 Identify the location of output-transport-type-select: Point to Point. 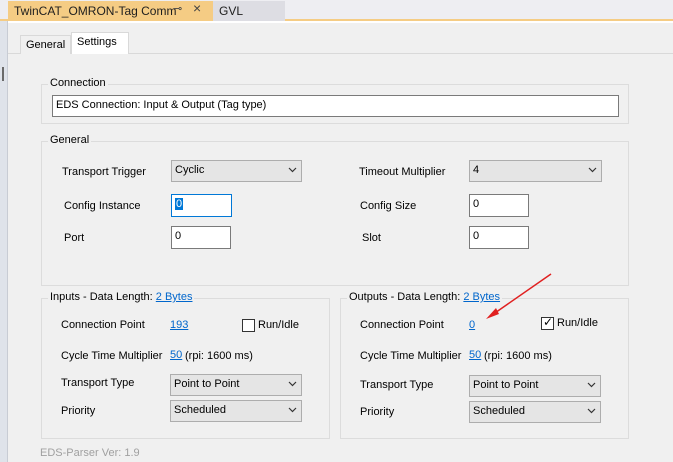
(535, 386).